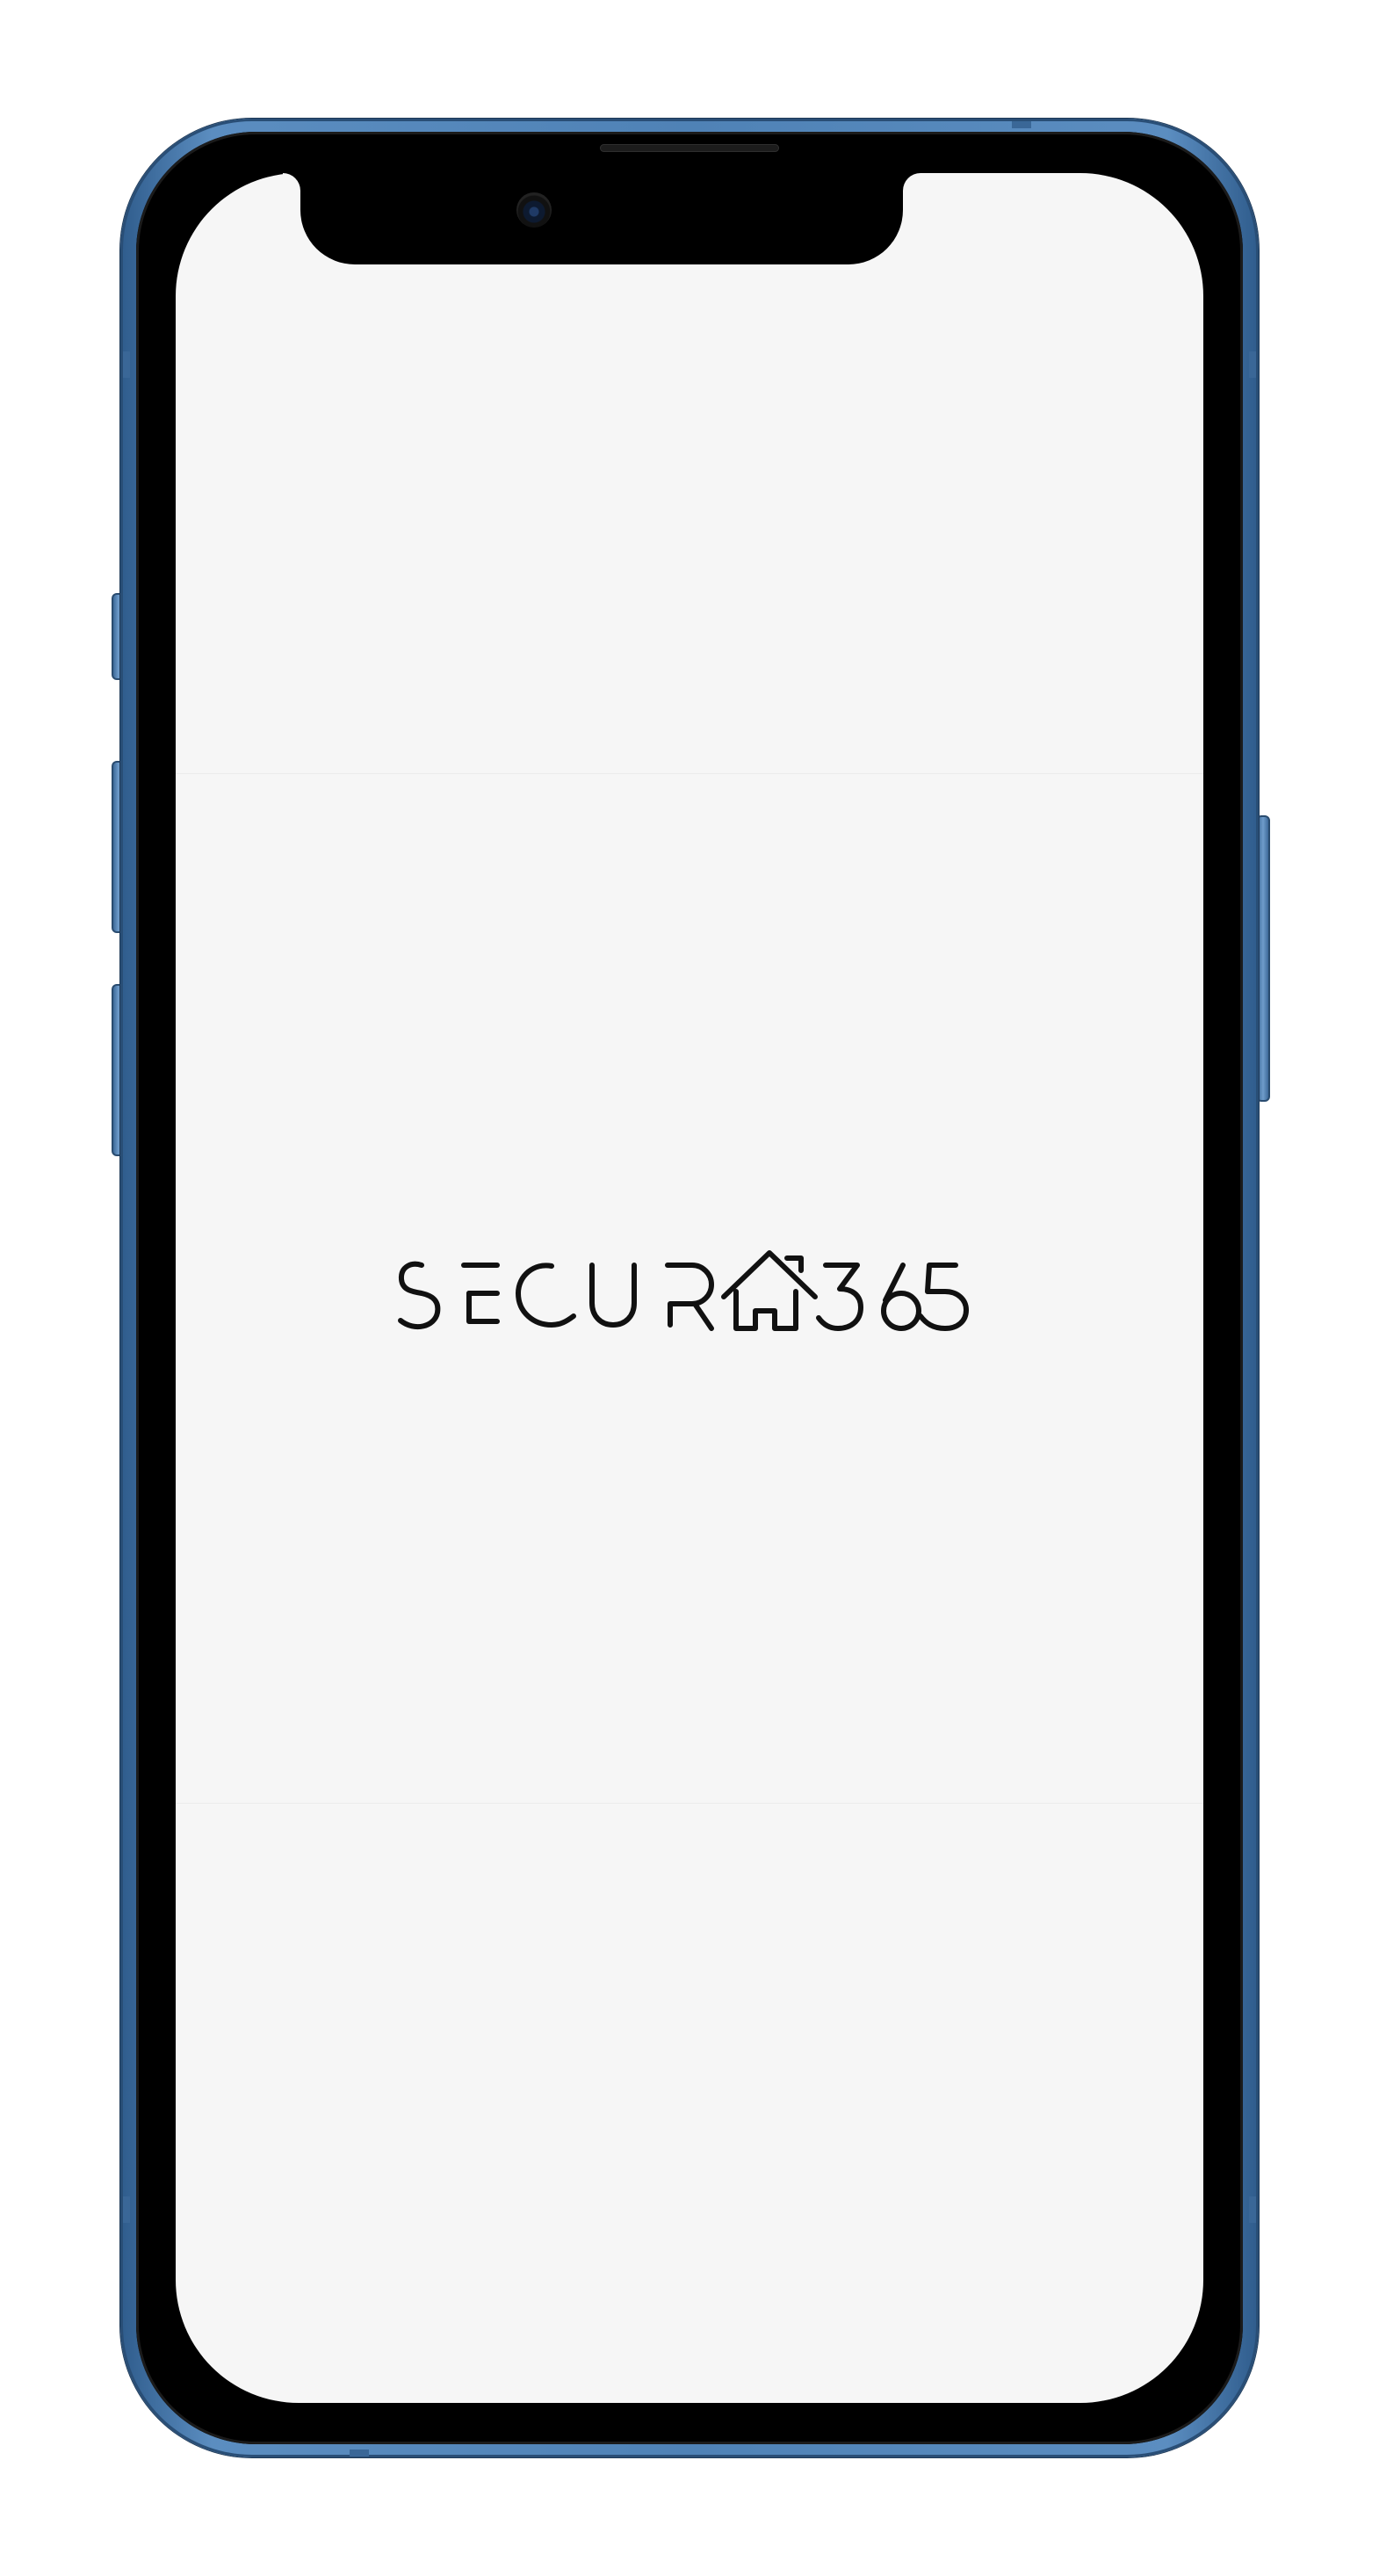 The width and height of the screenshot is (1379, 2576). What do you see at coordinates (683, 1290) in the screenshot?
I see `logo-wordmark-icon` at bounding box center [683, 1290].